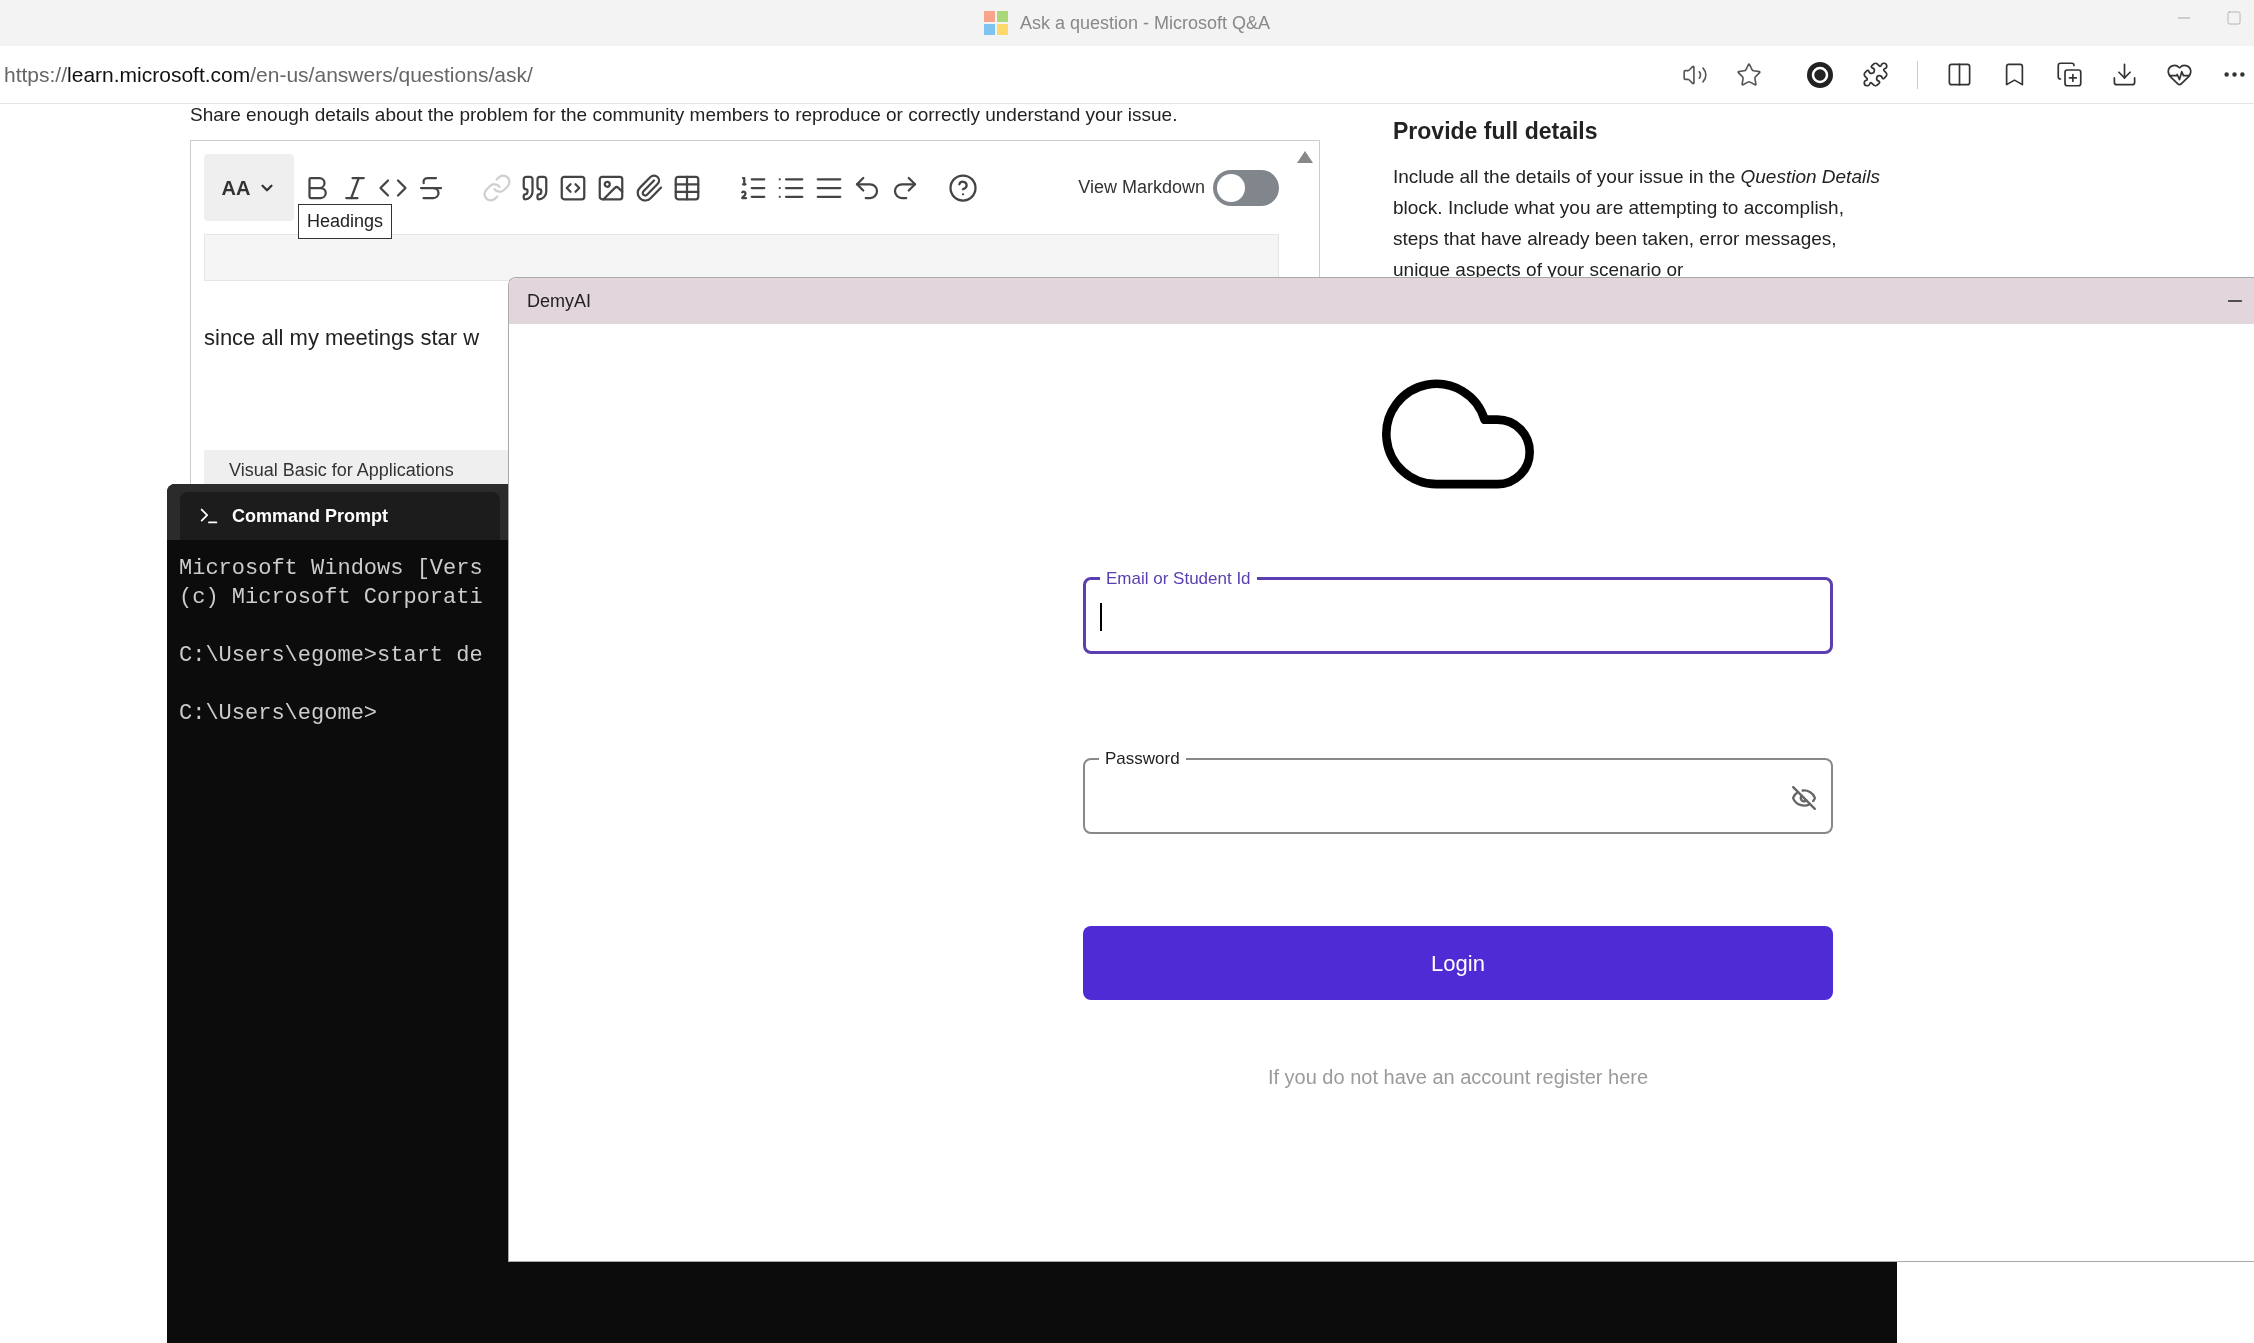  Describe the element at coordinates (331, 569) in the screenshot. I see `terminal-line: Microsoft Windows [Vers` at that location.